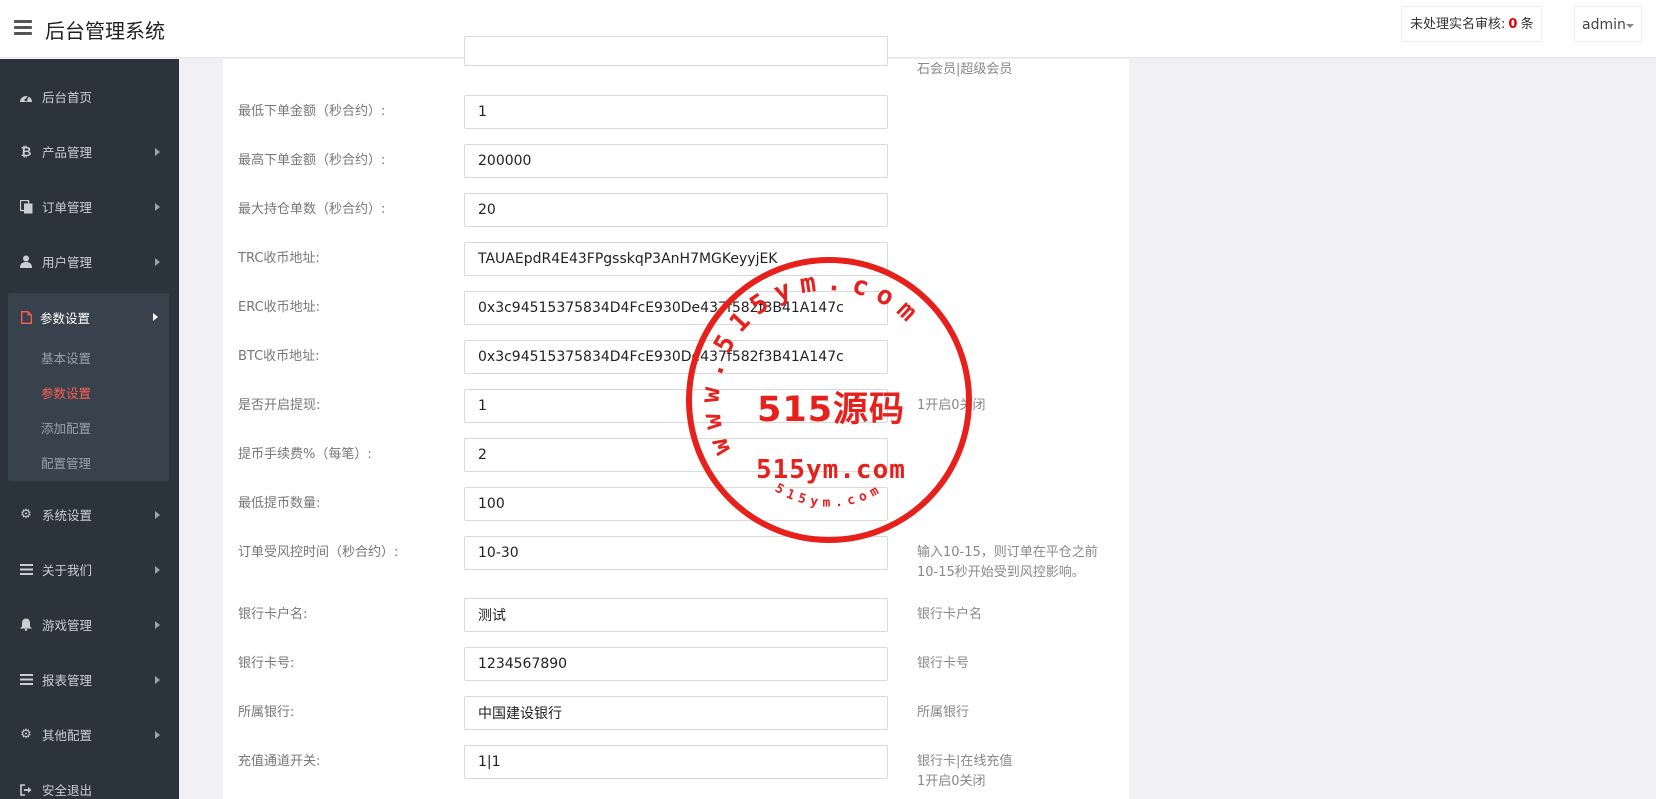  What do you see at coordinates (88, 393) in the screenshot?
I see `submenu-param-settings: 参数设置` at bounding box center [88, 393].